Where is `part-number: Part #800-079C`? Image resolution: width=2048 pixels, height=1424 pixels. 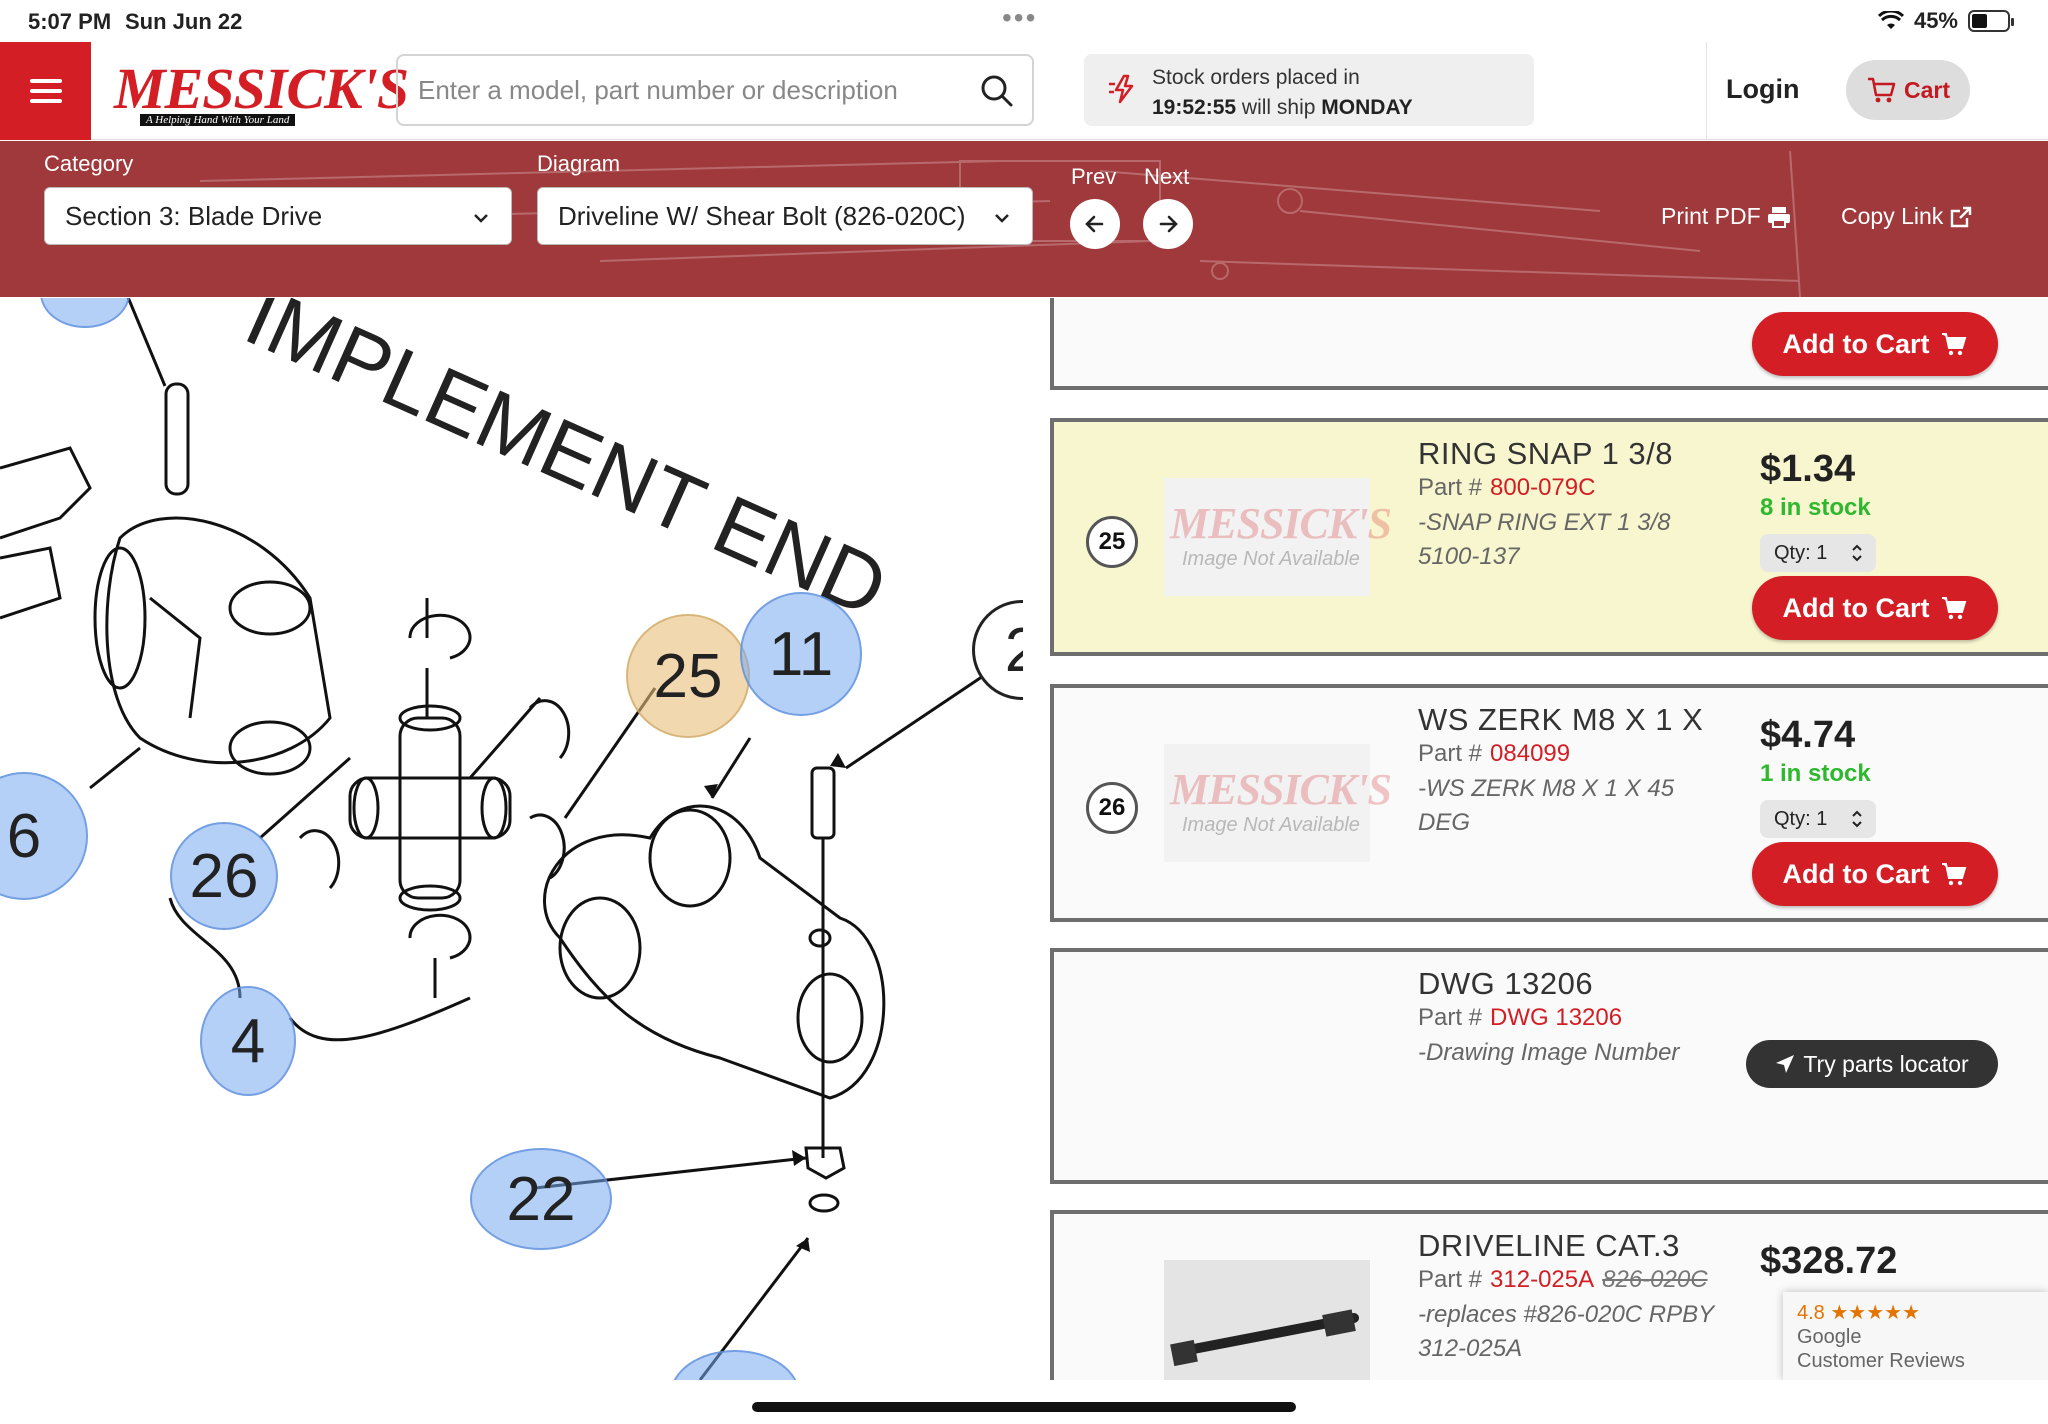
part-number: Part #800-079C is located at coordinates (1507, 487).